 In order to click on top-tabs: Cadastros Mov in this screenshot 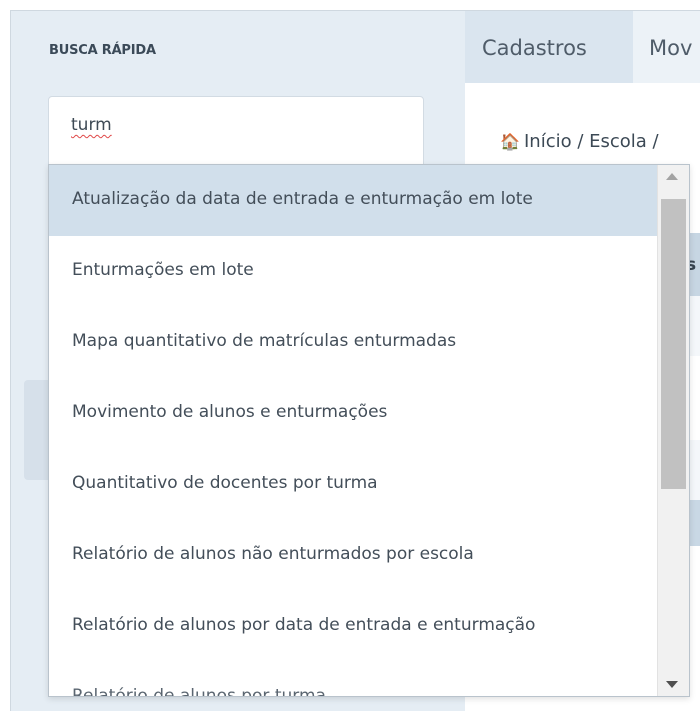, I will do `click(582, 47)`.